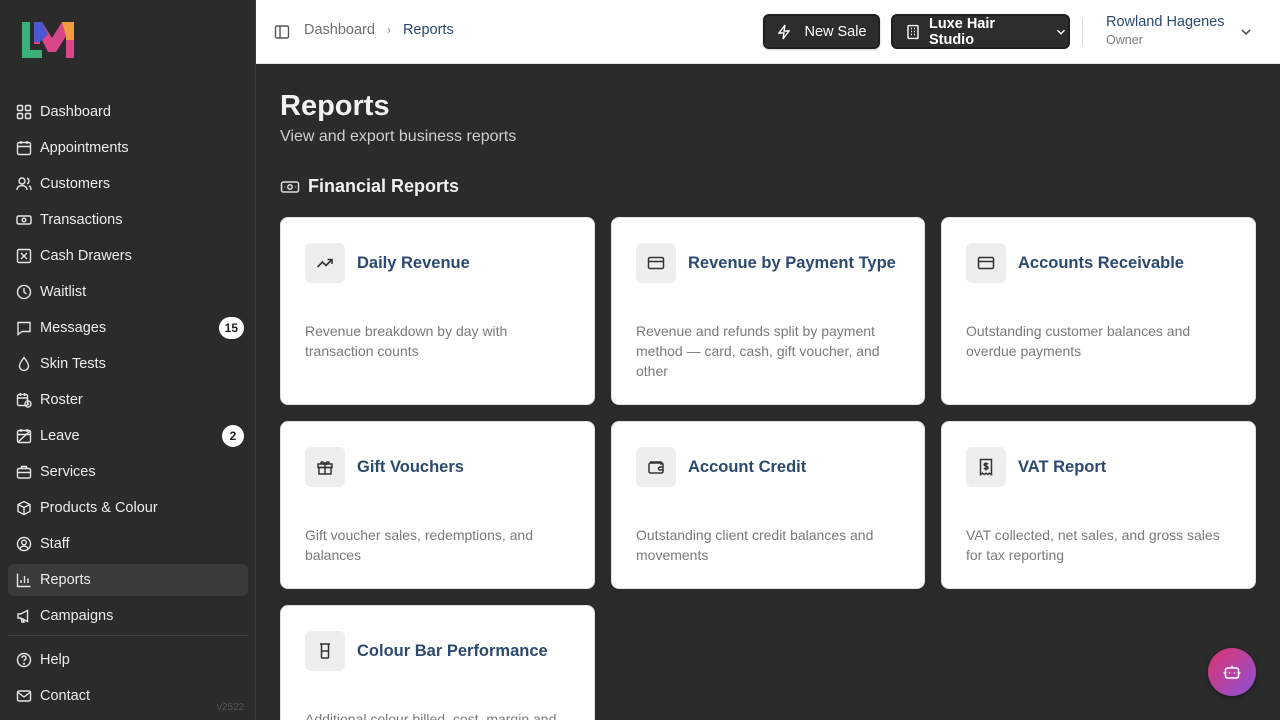 This screenshot has height=720, width=1280. Describe the element at coordinates (452, 651) in the screenshot. I see `card-title: Colour Bar Performance` at that location.